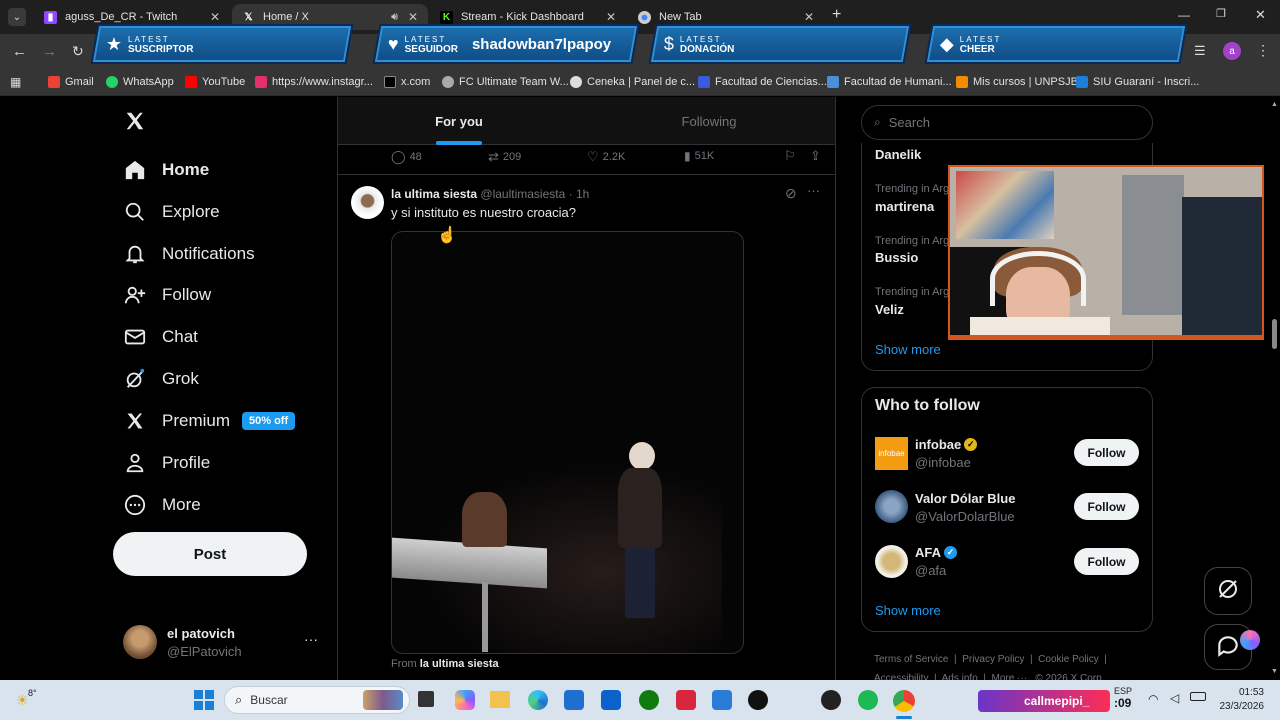 The height and width of the screenshot is (720, 1280). I want to click on azure-icon, so click(611, 700).